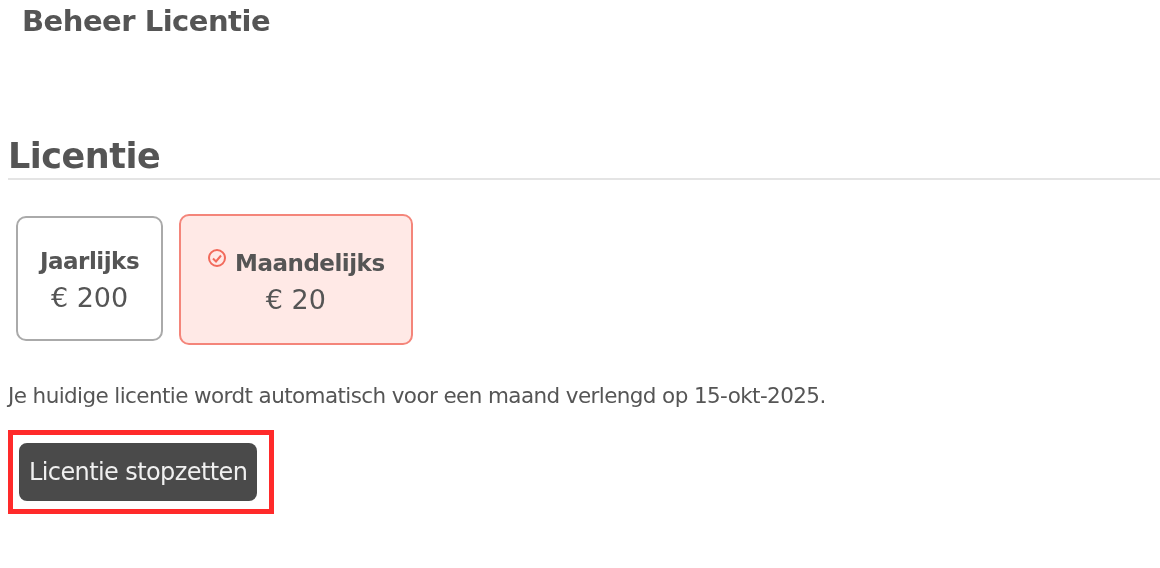 This screenshot has height=568, width=1160. I want to click on stop-license-button: Licentie stopzetten, so click(138, 472).